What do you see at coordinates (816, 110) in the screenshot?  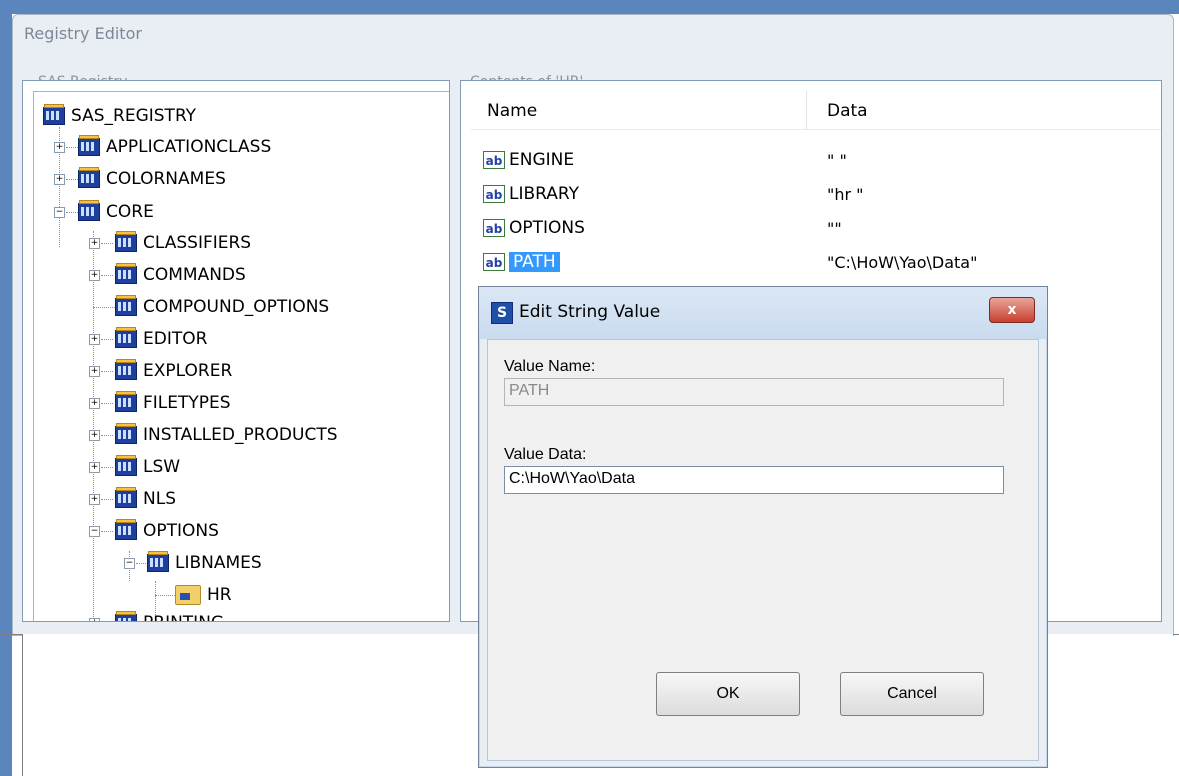 I see `list-header` at bounding box center [816, 110].